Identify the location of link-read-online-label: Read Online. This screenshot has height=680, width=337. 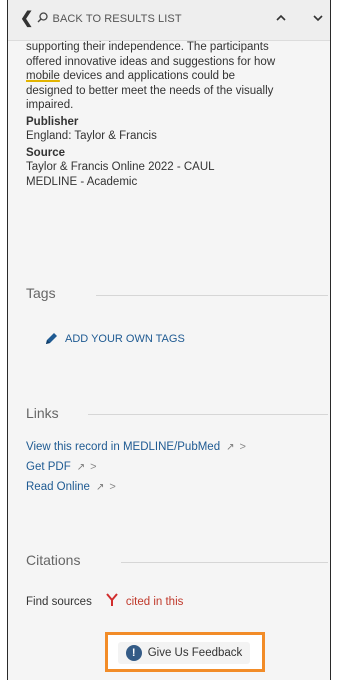
(58, 487).